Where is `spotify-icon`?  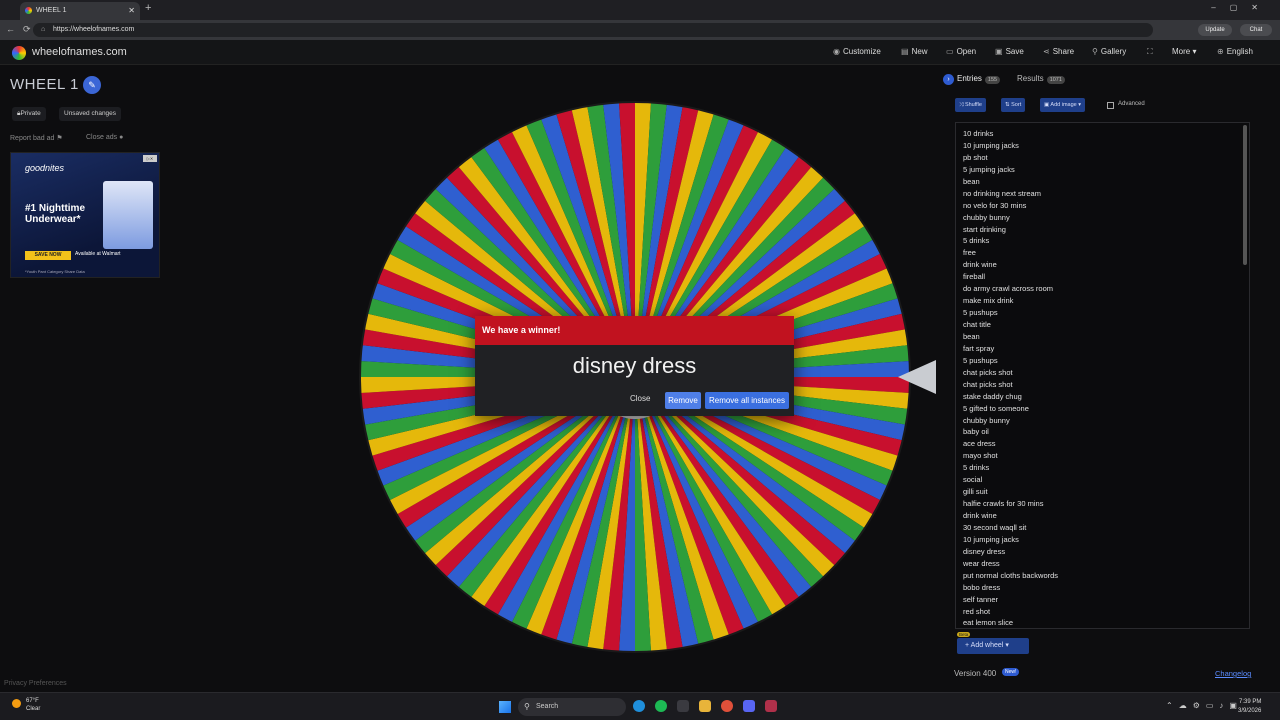 spotify-icon is located at coordinates (661, 706).